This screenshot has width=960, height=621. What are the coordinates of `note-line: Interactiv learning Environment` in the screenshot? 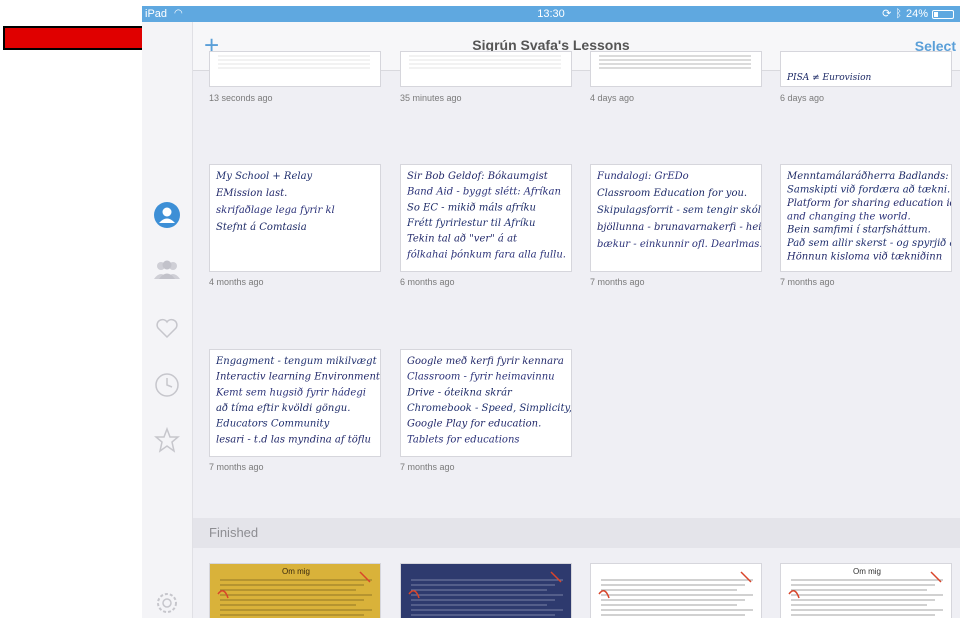 It's located at (298, 377).